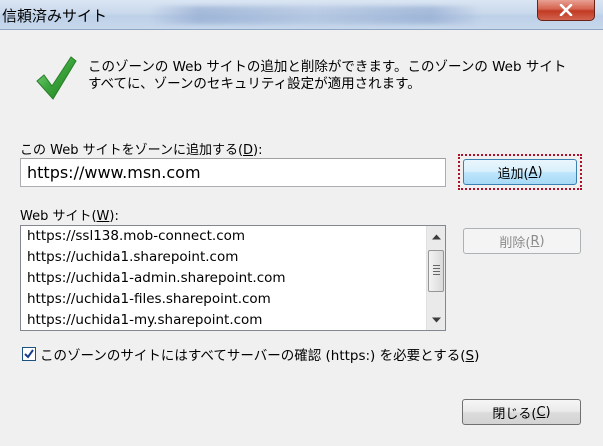  Describe the element at coordinates (233, 172) in the screenshot. I see `website-url-input` at that location.